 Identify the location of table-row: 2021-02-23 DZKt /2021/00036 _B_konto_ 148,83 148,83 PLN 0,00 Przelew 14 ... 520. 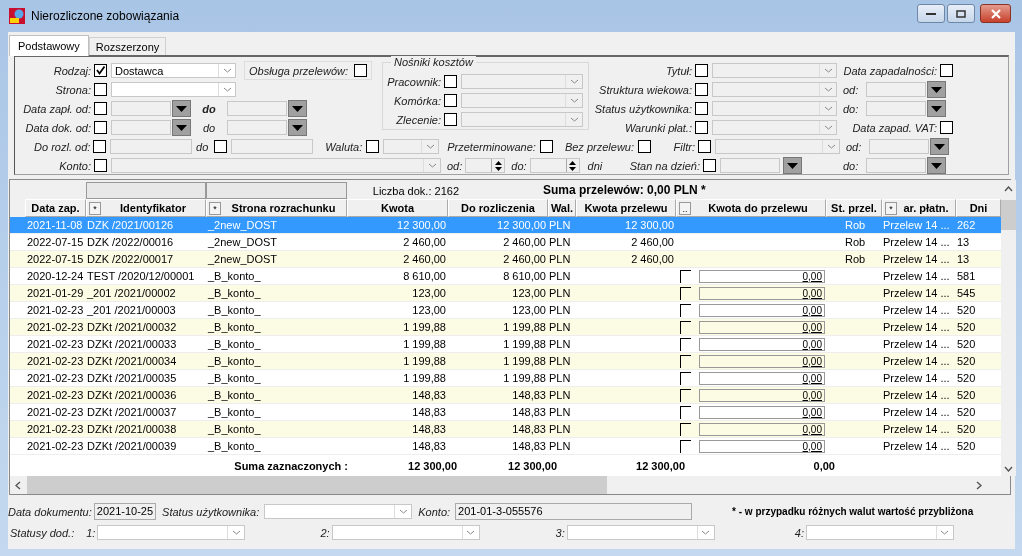
(505, 395).